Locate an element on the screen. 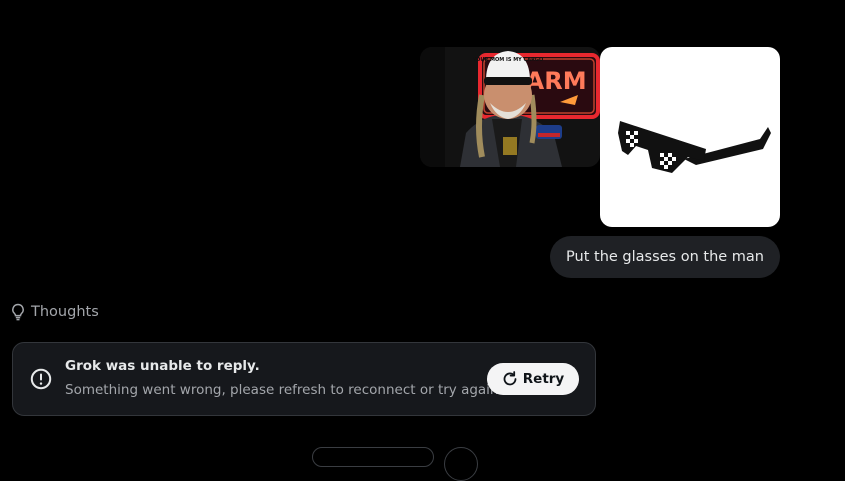  lightbulb-icon is located at coordinates (18, 312).